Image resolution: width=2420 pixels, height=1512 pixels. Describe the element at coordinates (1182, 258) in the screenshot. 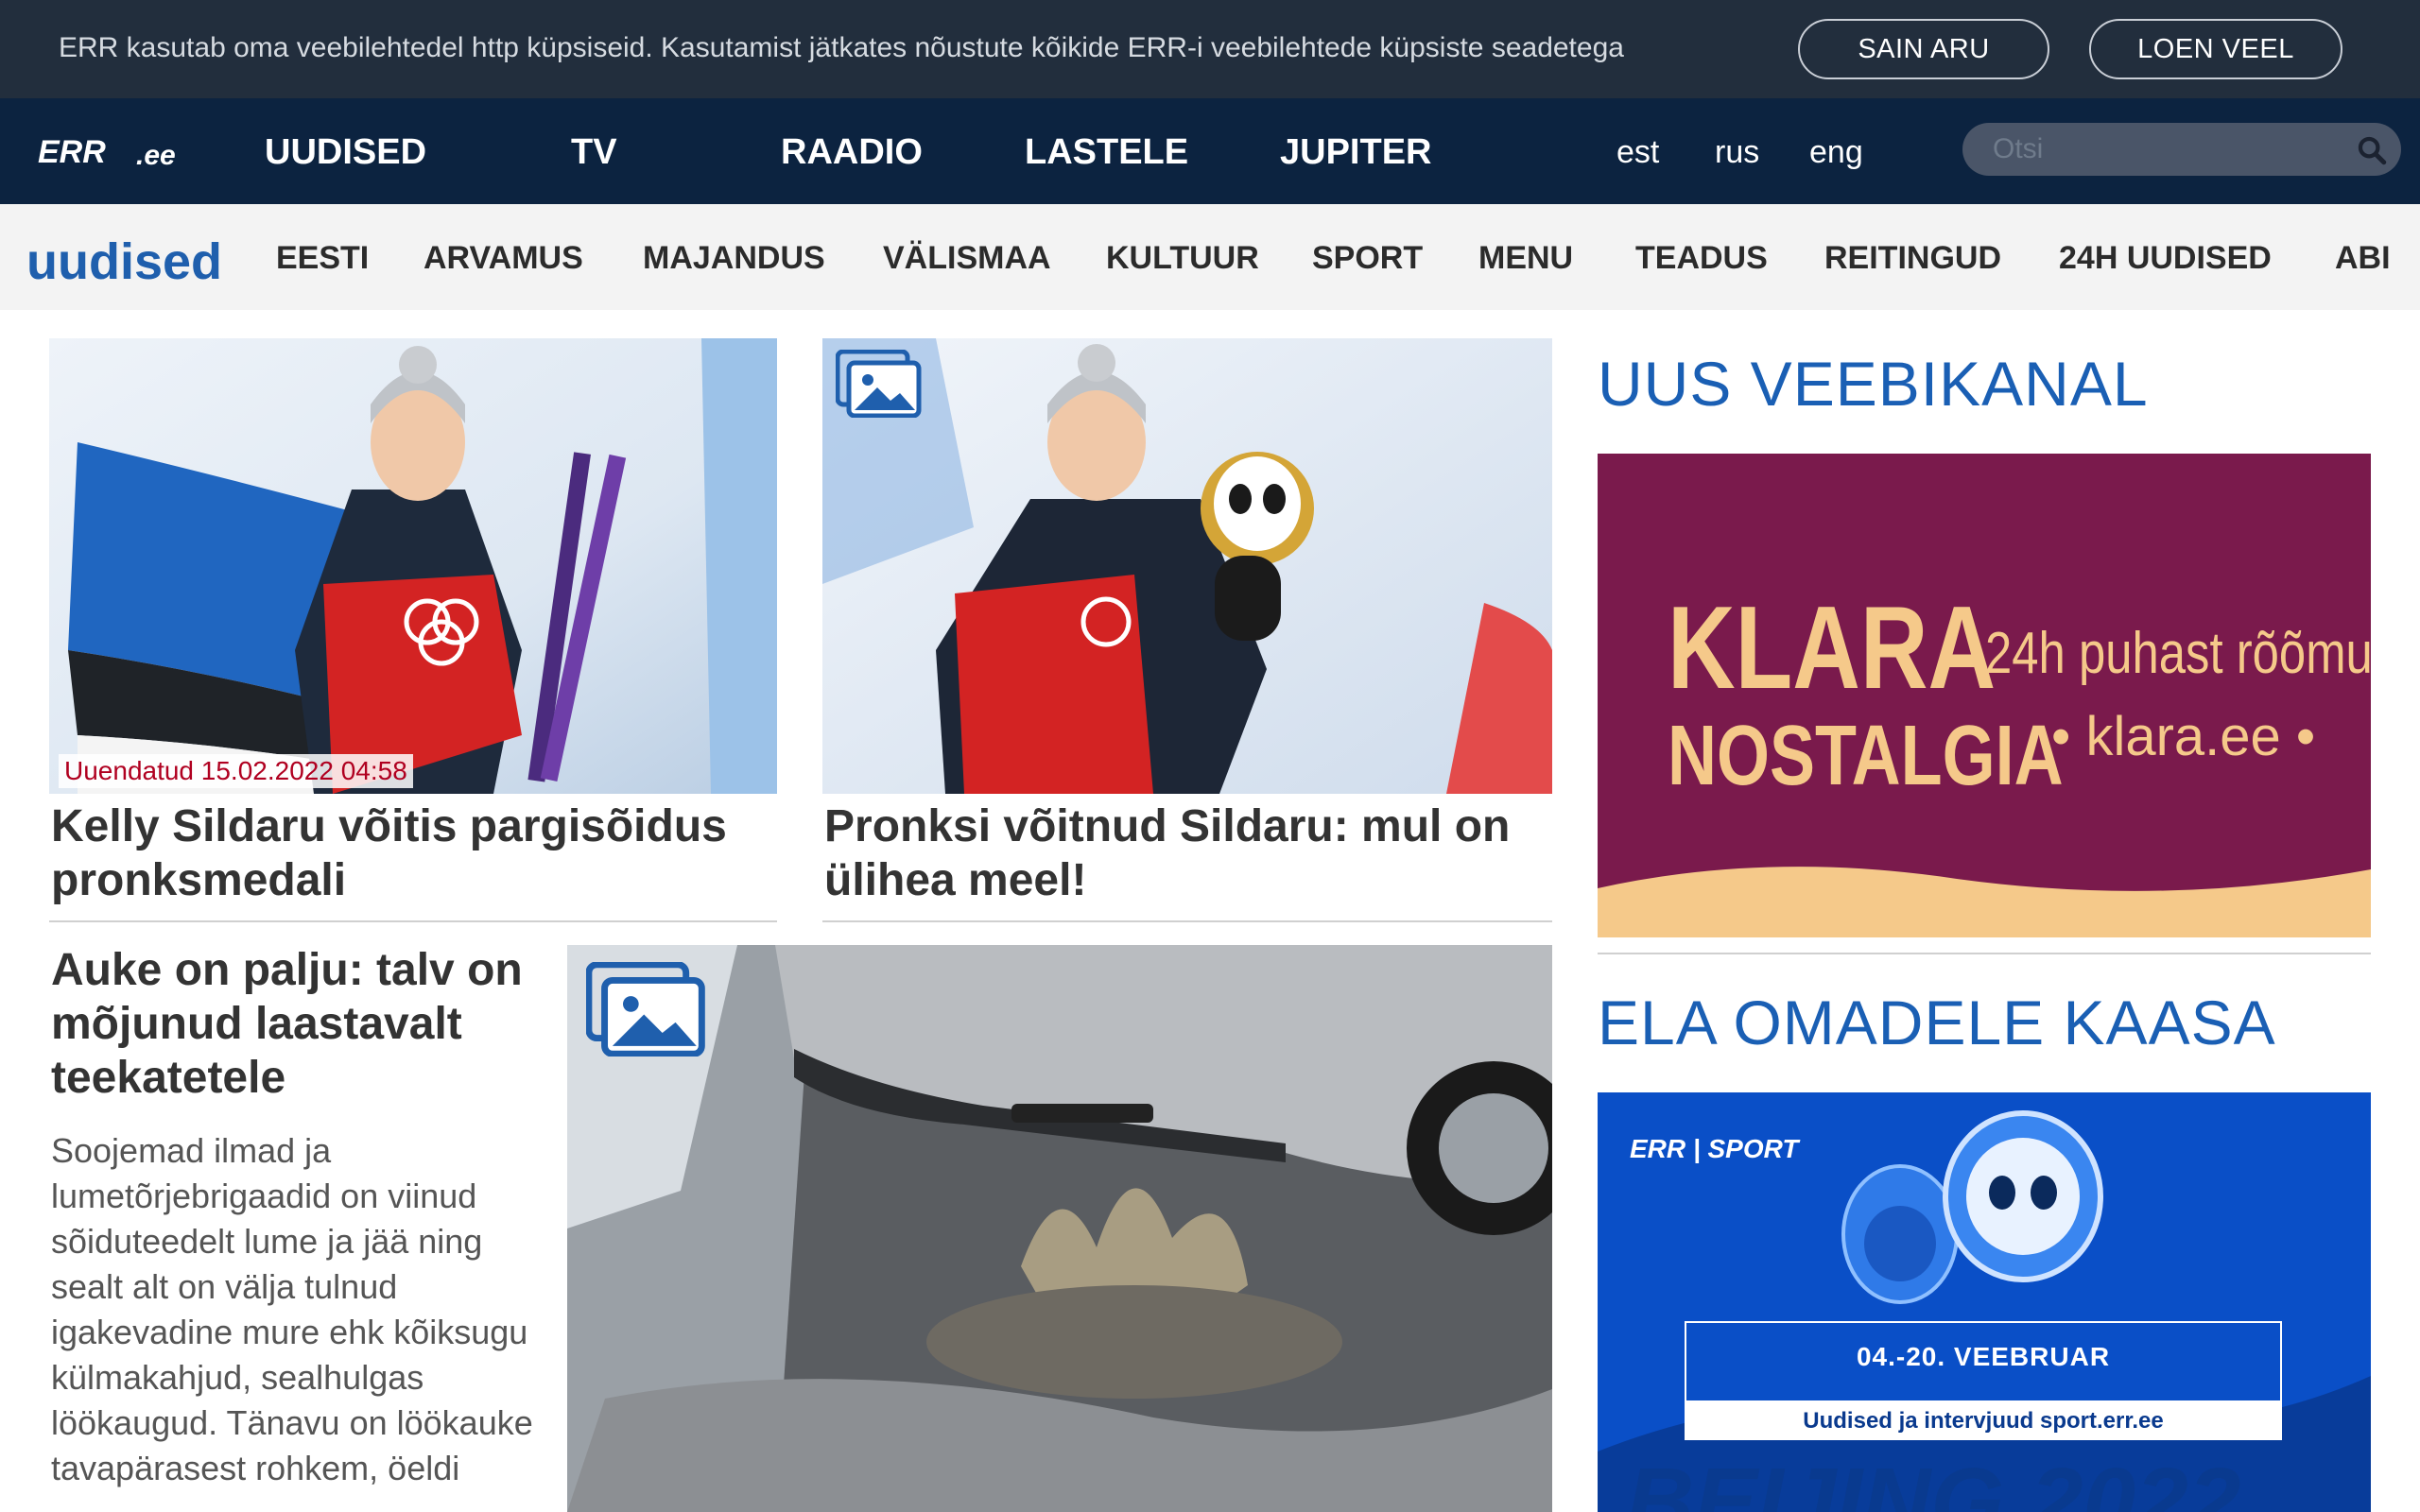

I see `section-kultuur: KULTUUR` at that location.